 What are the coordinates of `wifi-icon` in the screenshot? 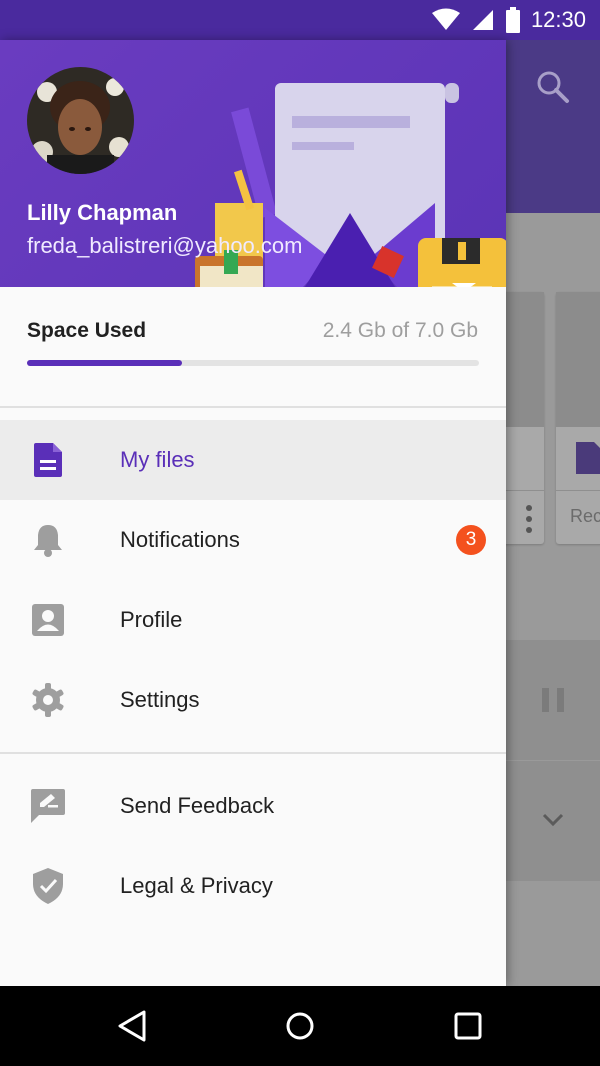 It's located at (445, 19).